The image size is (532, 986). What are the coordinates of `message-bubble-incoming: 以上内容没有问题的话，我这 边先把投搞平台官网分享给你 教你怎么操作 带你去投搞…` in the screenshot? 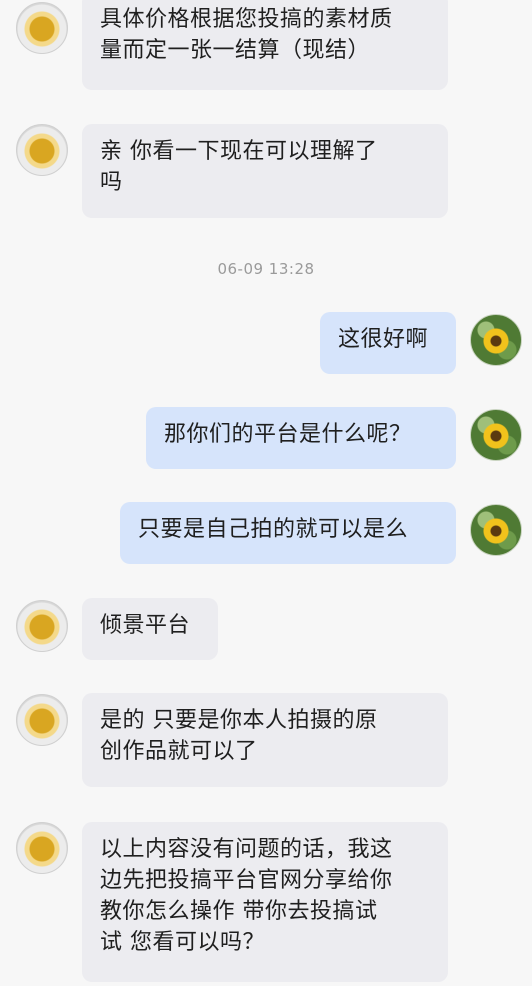 It's located at (265, 902).